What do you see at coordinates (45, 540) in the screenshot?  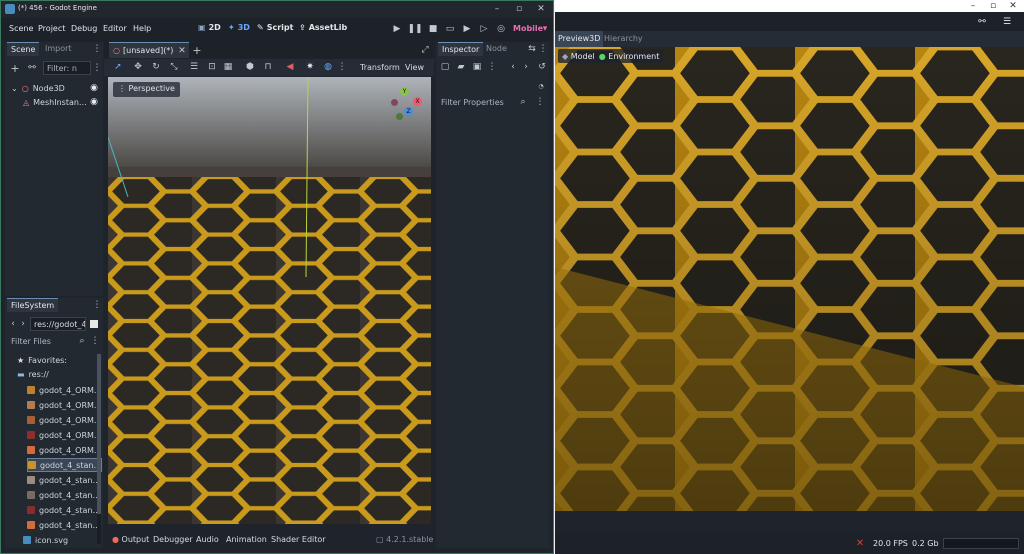 I see `file-item-icon-svg: icon.svg` at bounding box center [45, 540].